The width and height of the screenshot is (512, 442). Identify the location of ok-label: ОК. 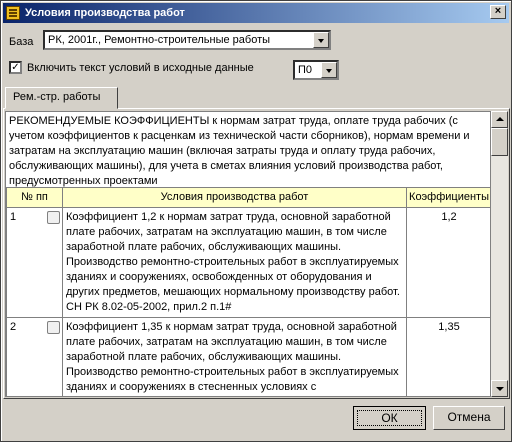
(389, 418).